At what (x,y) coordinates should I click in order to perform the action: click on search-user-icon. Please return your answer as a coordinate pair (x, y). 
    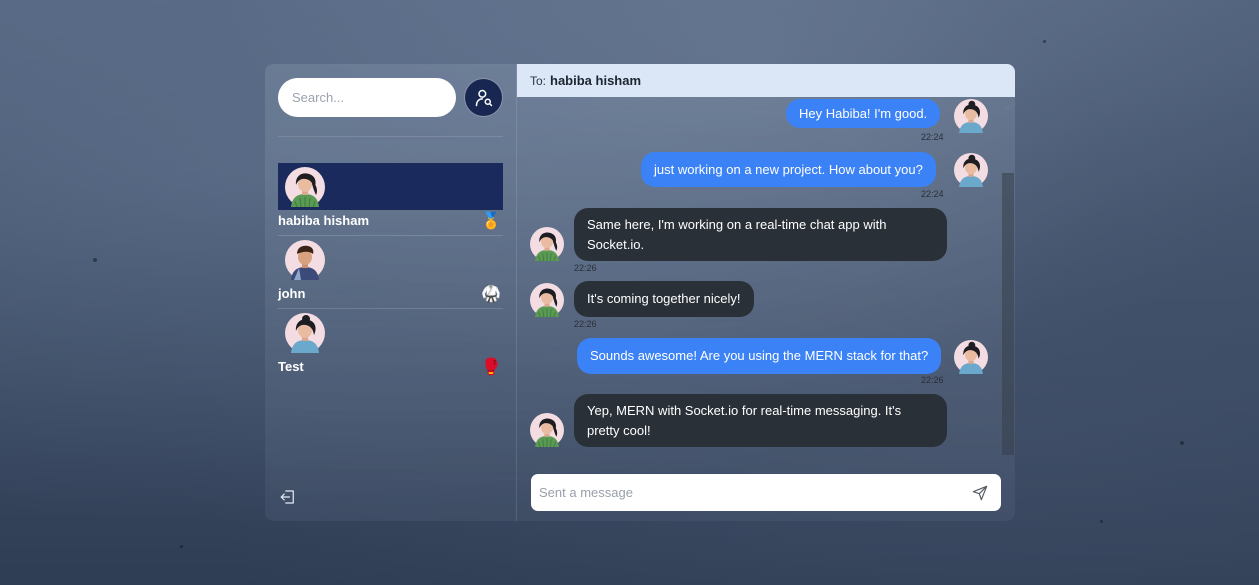
    Looking at the image, I should click on (483, 97).